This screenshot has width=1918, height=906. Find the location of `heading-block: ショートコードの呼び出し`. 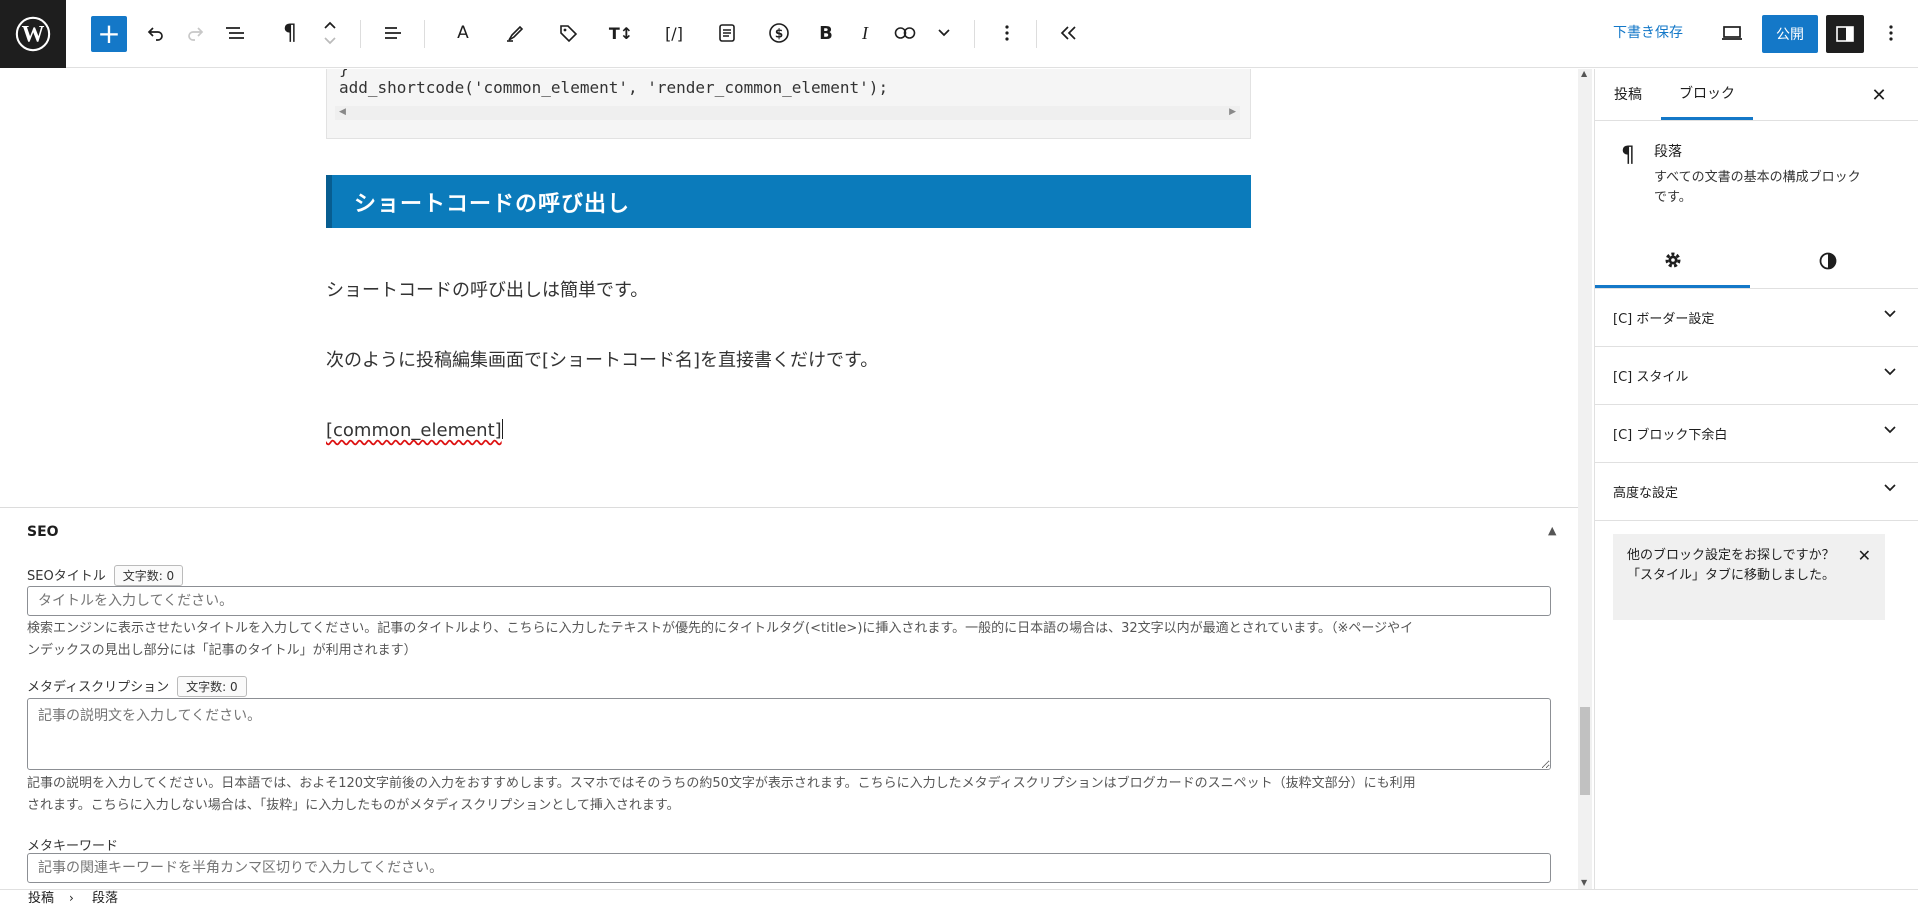

heading-block: ショートコードの呼び出し is located at coordinates (788, 201).